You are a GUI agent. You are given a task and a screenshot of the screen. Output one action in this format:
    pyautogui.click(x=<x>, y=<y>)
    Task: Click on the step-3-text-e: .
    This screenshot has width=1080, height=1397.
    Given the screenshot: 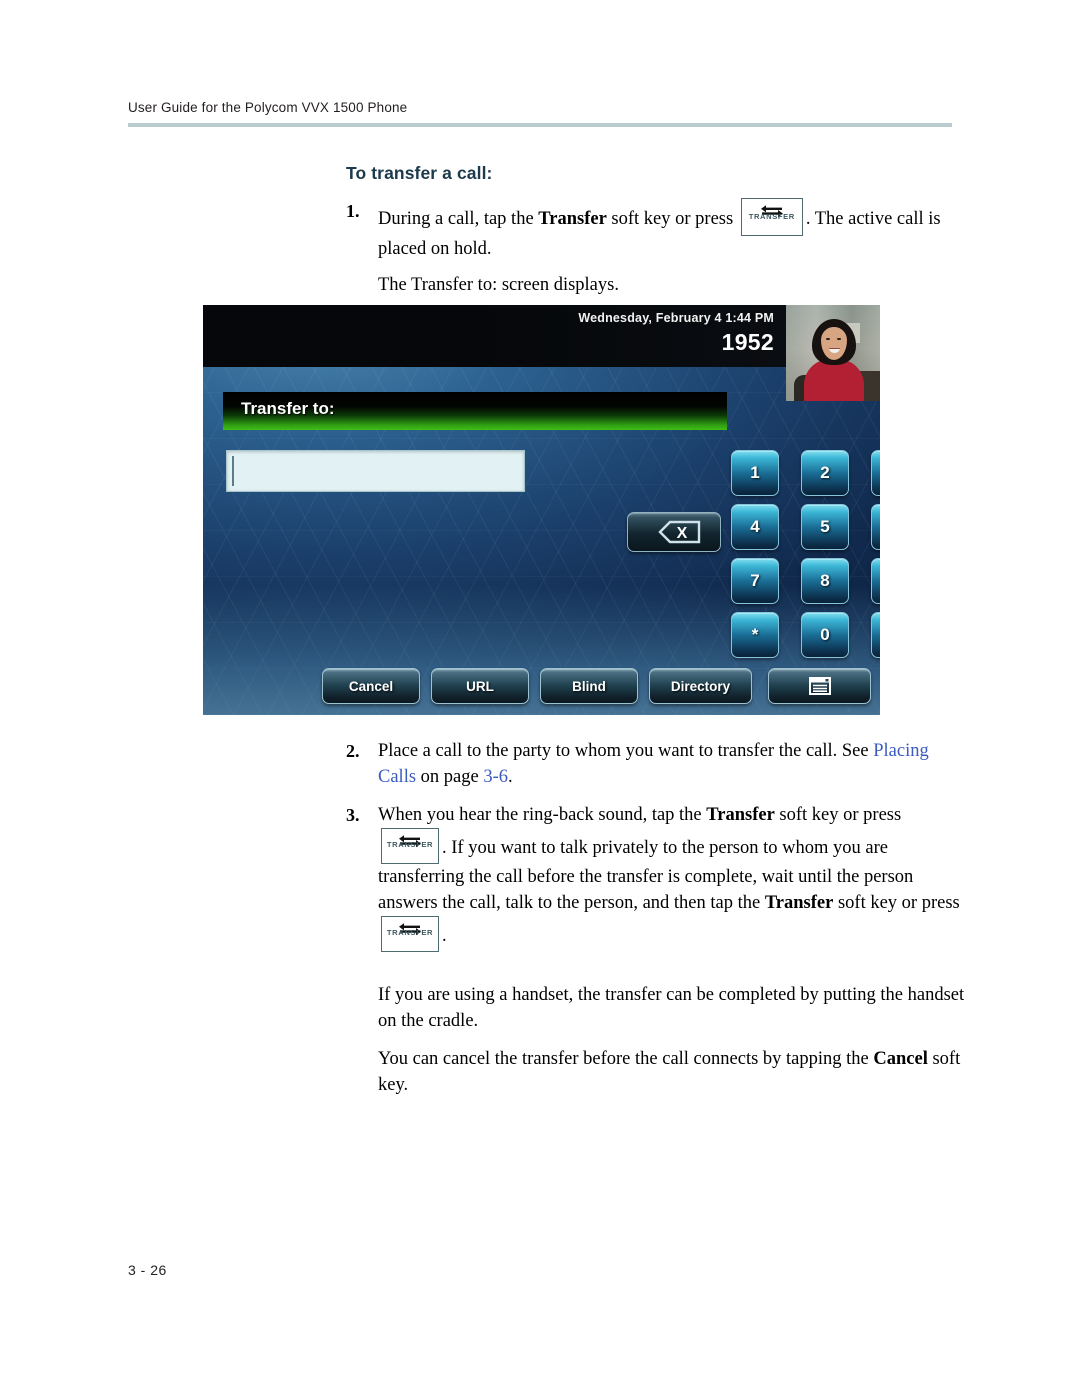 What is the action you would take?
    pyautogui.click(x=444, y=936)
    